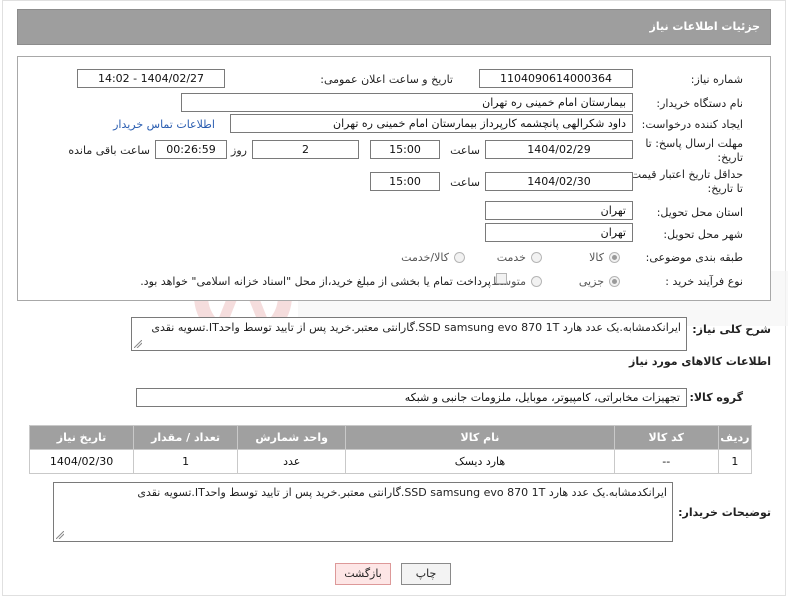 This screenshot has width=788, height=598. Describe the element at coordinates (591, 281) in the screenshot. I see `process-option-minor: جزیی` at that location.